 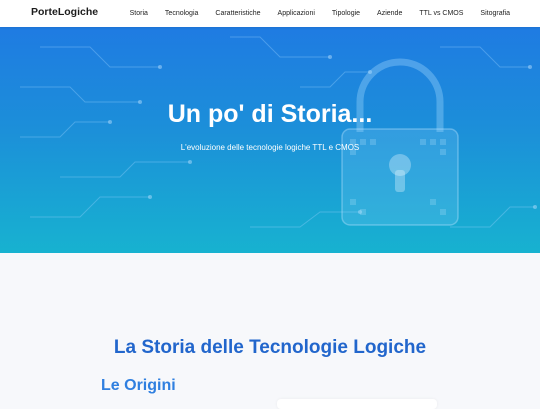 What do you see at coordinates (441, 13) in the screenshot?
I see `nav-link-ttl-vs-cmos: TTL vs CMOS` at bounding box center [441, 13].